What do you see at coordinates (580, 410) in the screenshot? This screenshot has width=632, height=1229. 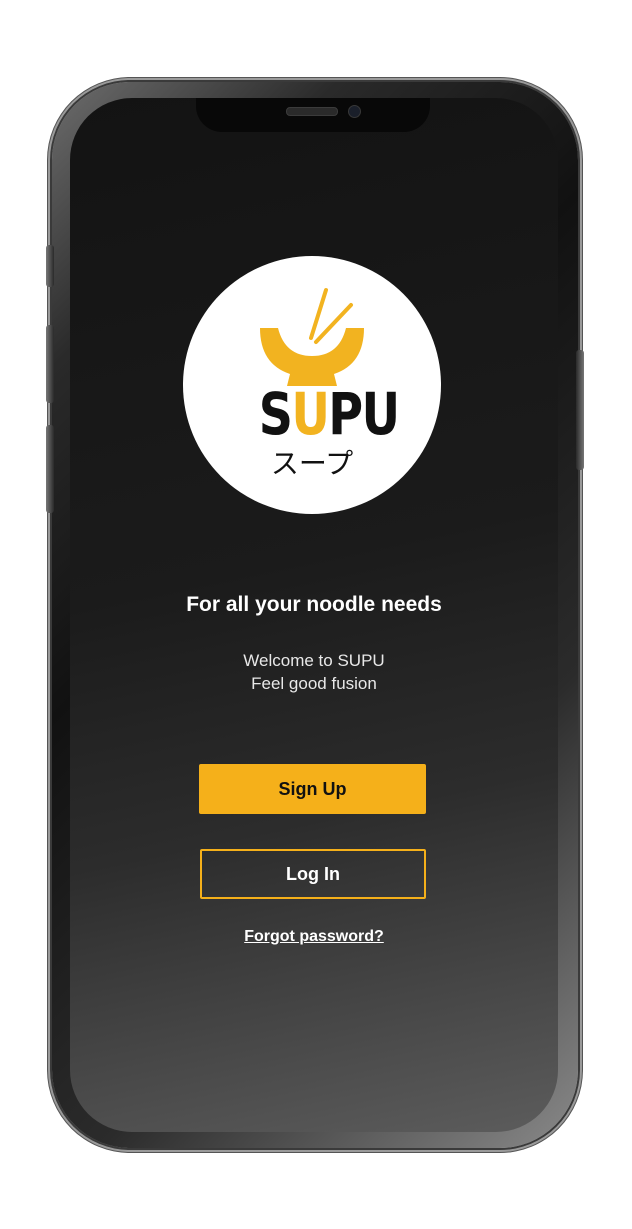 I see `power-button` at bounding box center [580, 410].